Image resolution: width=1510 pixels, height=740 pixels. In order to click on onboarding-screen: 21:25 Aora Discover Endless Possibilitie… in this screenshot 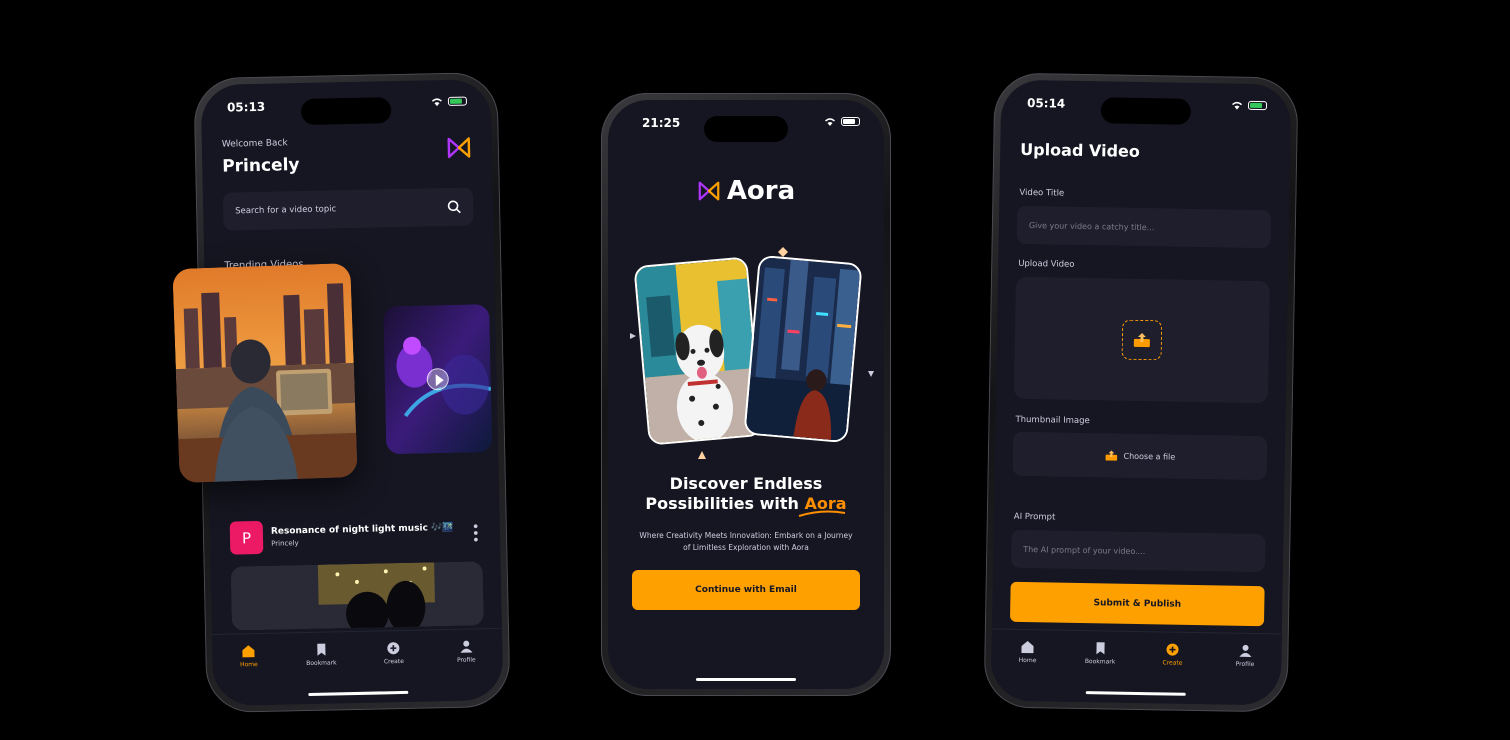, I will do `click(746, 394)`.